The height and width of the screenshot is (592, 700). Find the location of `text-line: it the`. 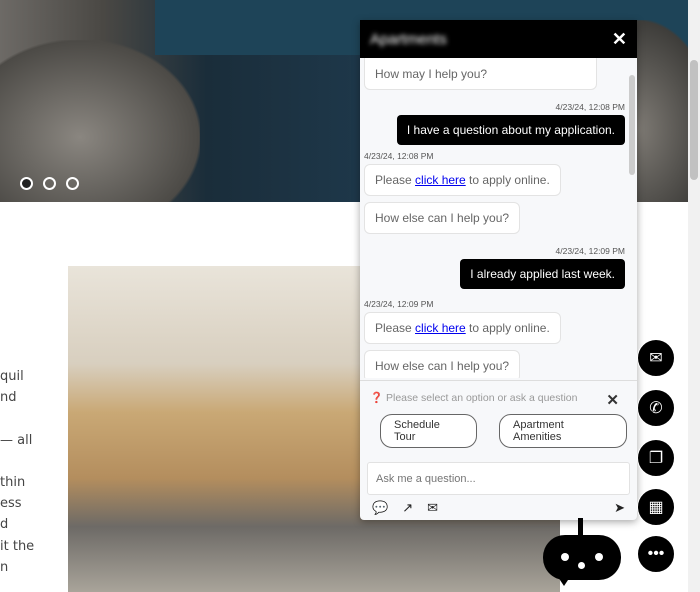

text-line: it the is located at coordinates (17, 546).